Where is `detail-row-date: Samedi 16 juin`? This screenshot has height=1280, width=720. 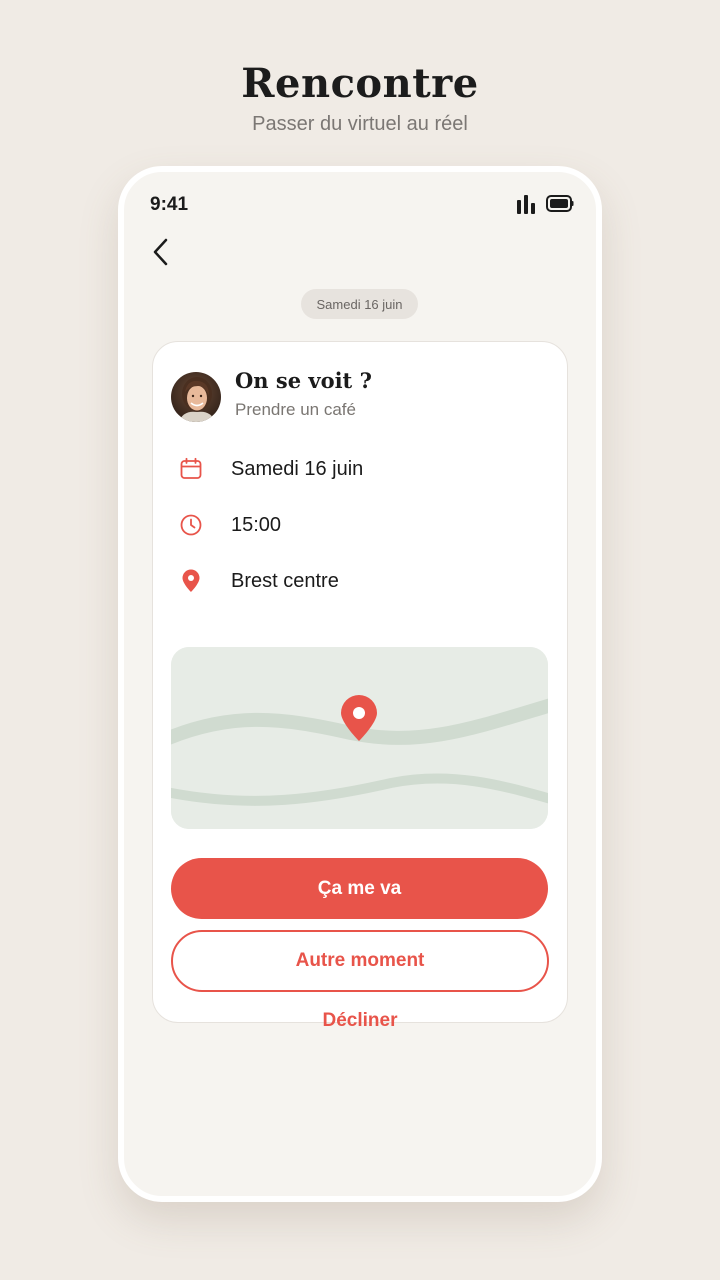
detail-row-date: Samedi 16 juin is located at coordinates (270, 469).